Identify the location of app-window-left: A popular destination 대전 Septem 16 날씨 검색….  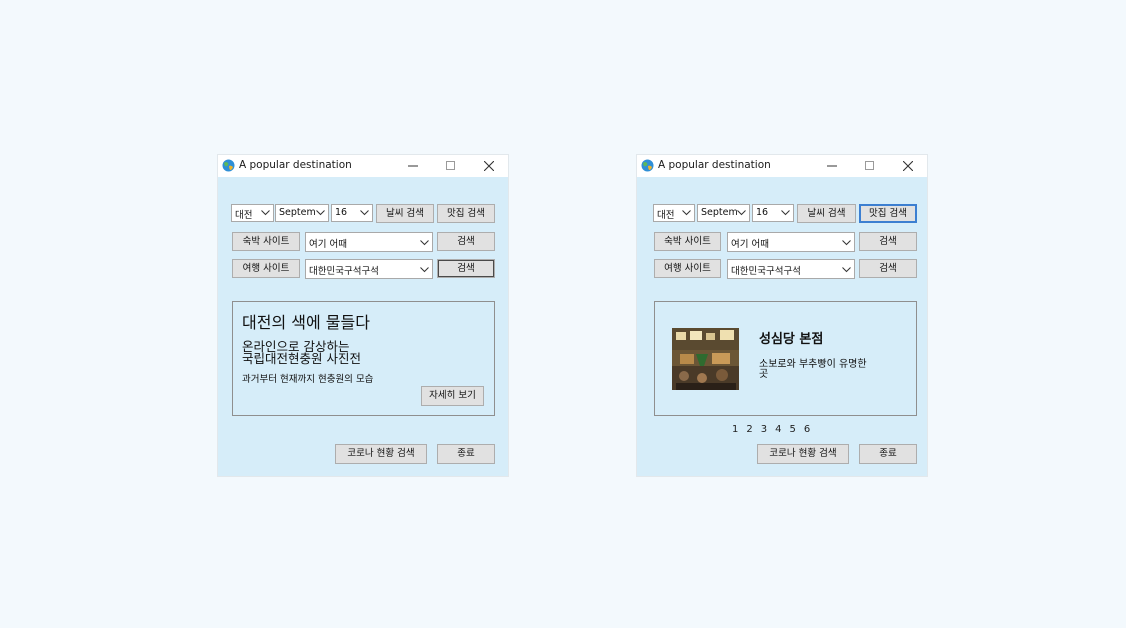
(363, 315).